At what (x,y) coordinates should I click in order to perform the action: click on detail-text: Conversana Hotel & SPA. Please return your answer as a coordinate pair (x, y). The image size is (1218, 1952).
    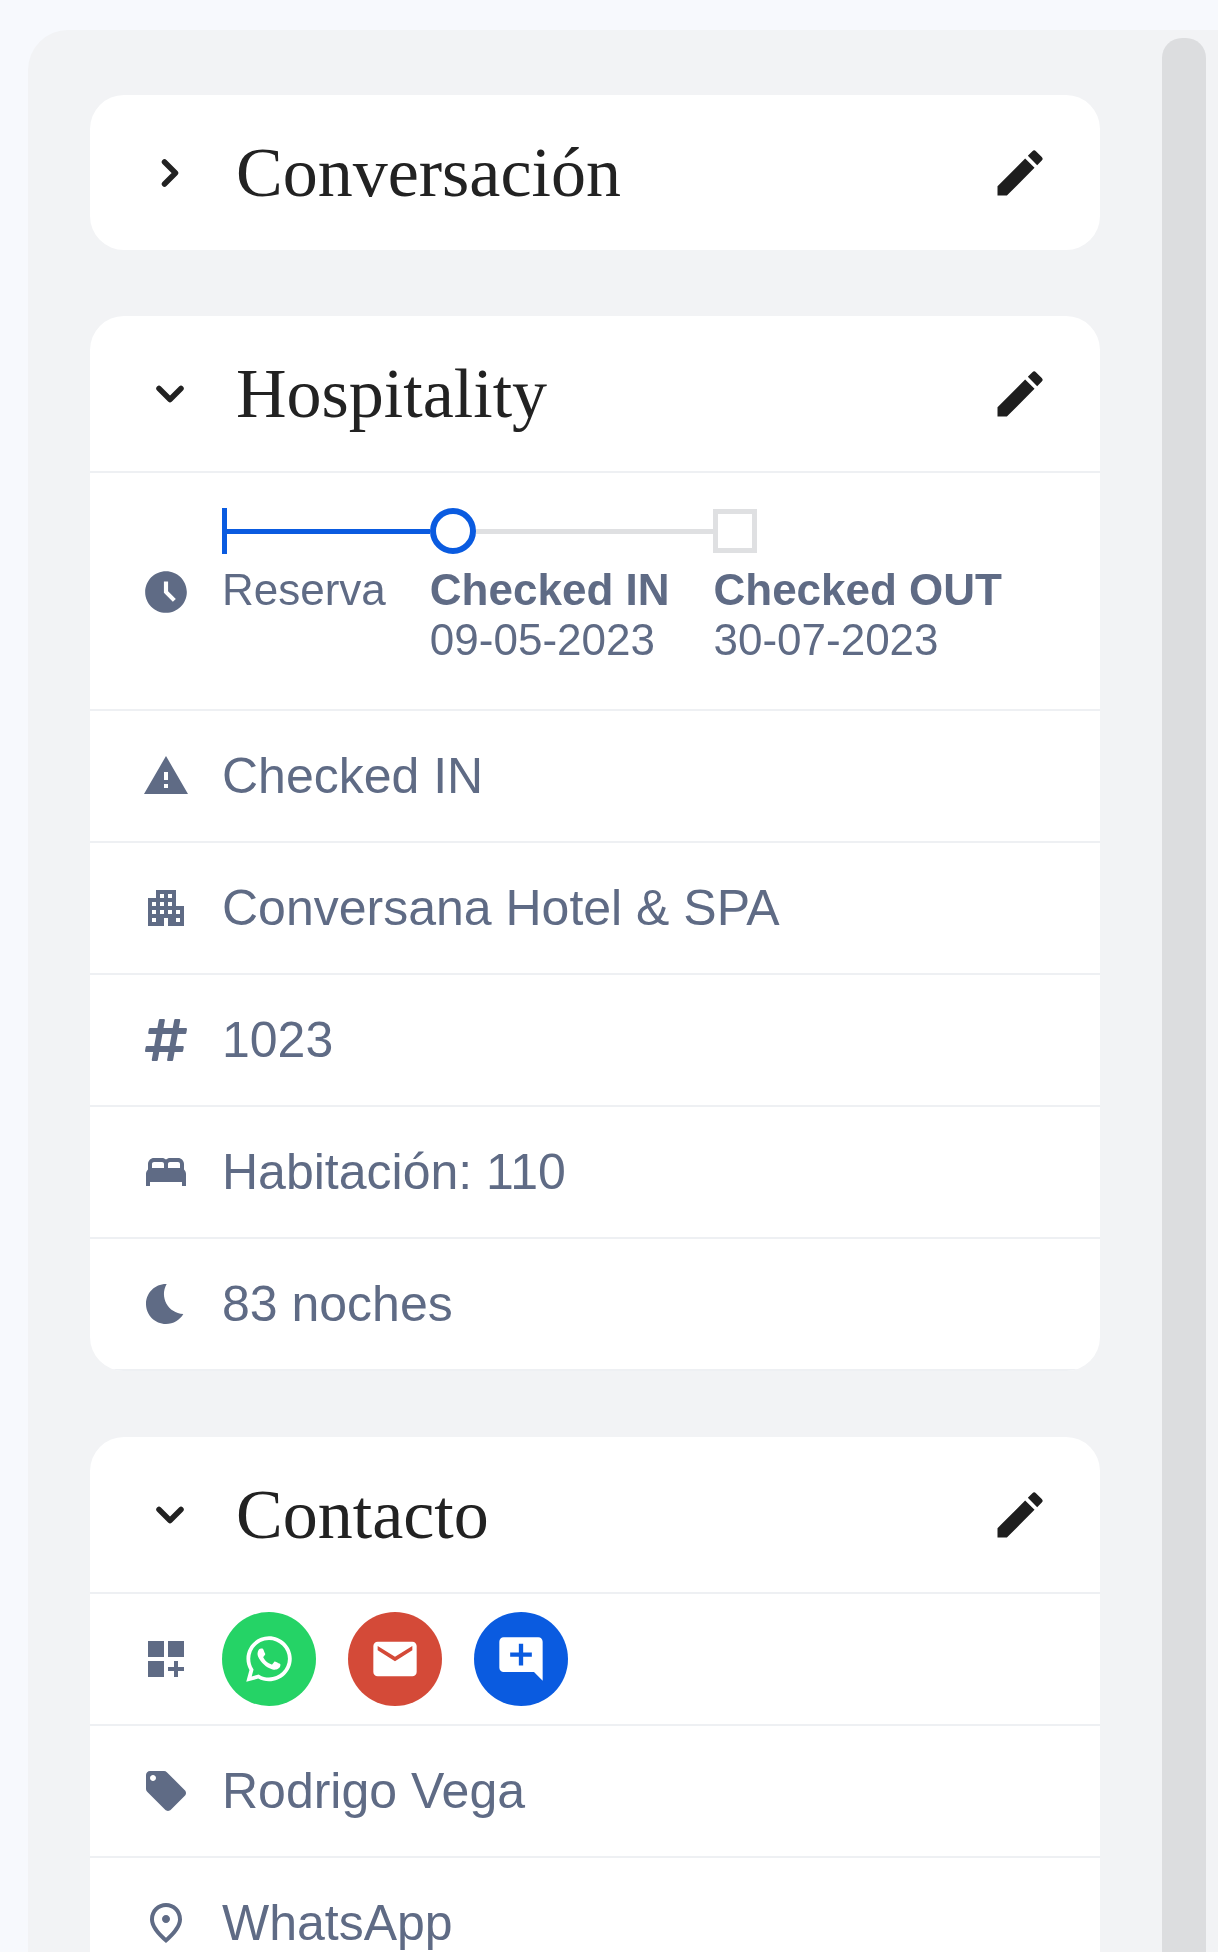
    Looking at the image, I should click on (501, 908).